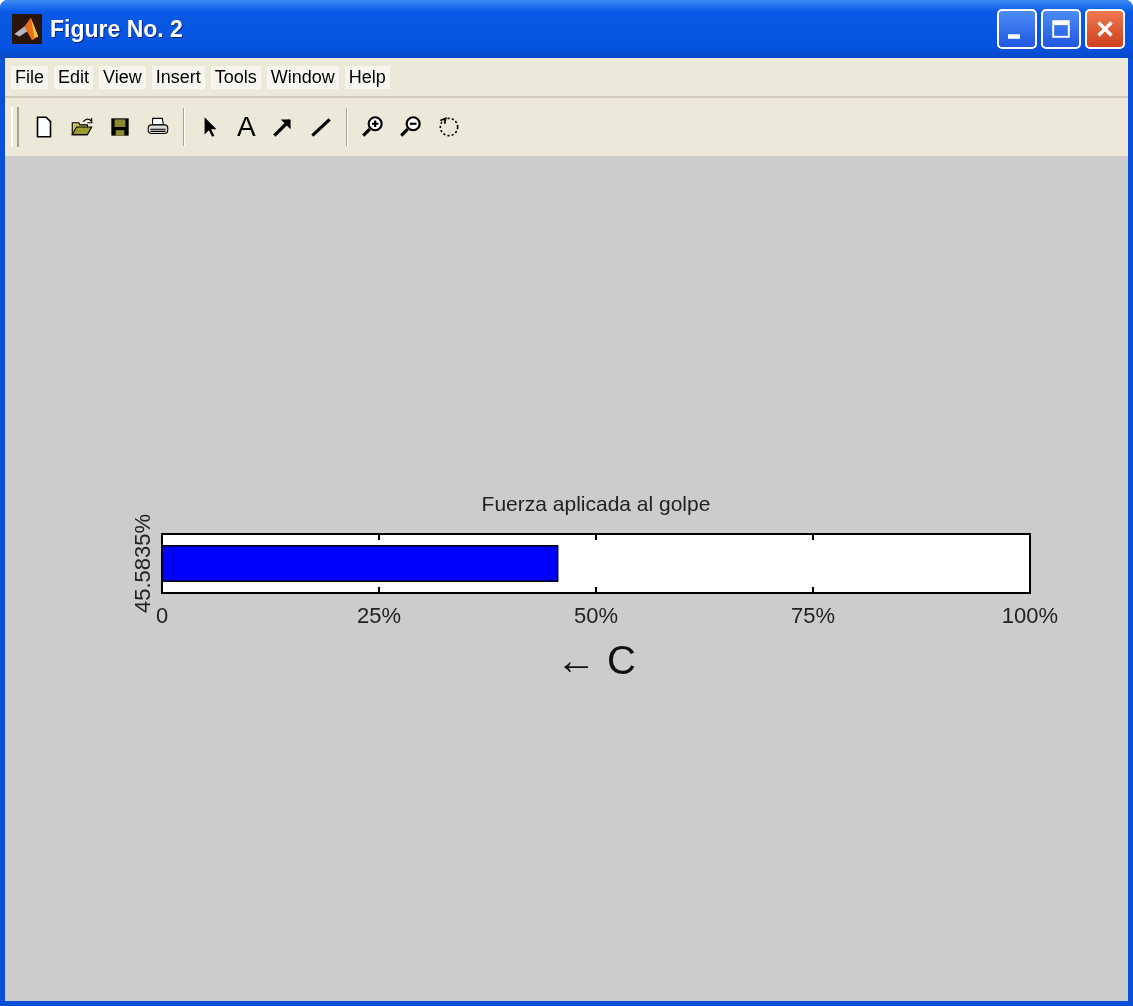 The height and width of the screenshot is (1006, 1133). What do you see at coordinates (367, 77) in the screenshot?
I see `menu-item: Help` at bounding box center [367, 77].